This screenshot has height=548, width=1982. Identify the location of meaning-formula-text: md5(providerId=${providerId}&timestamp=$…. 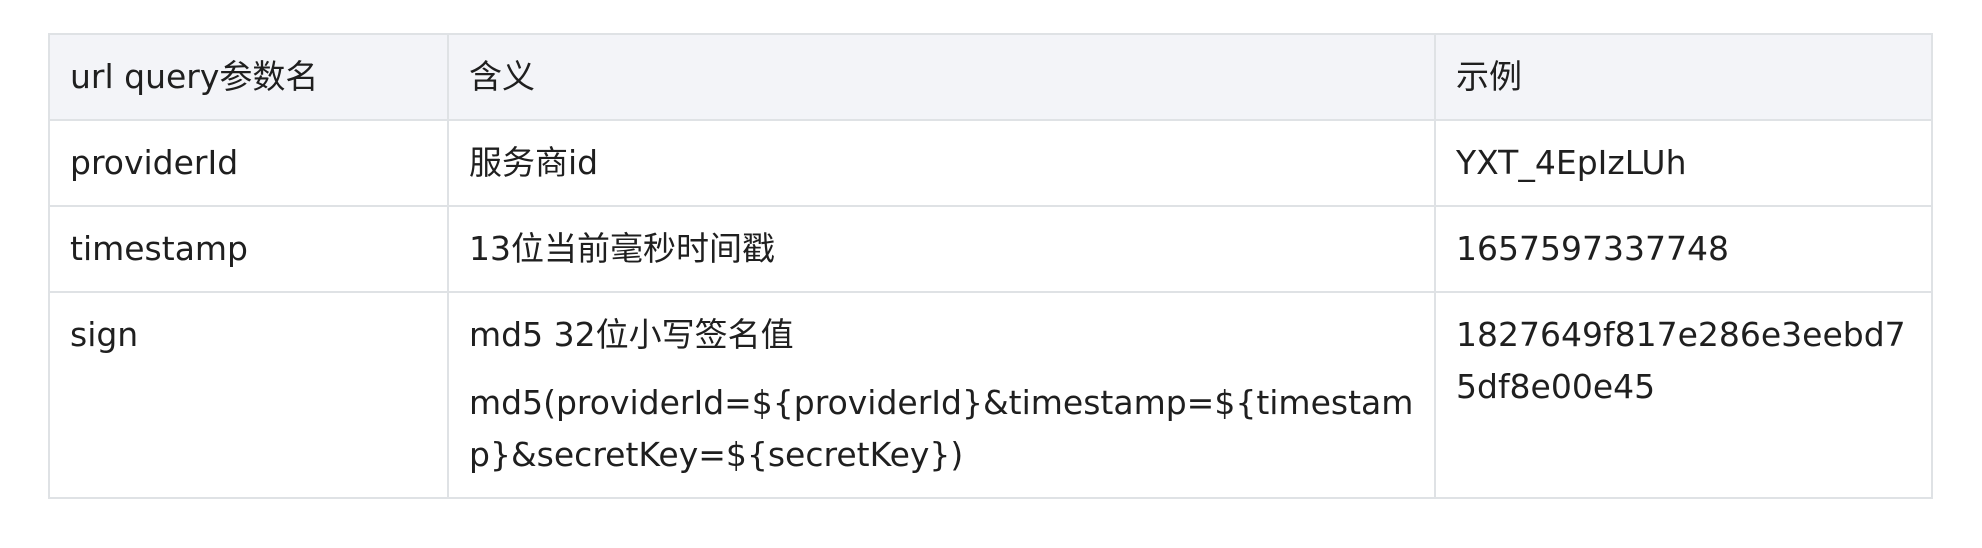
(941, 428).